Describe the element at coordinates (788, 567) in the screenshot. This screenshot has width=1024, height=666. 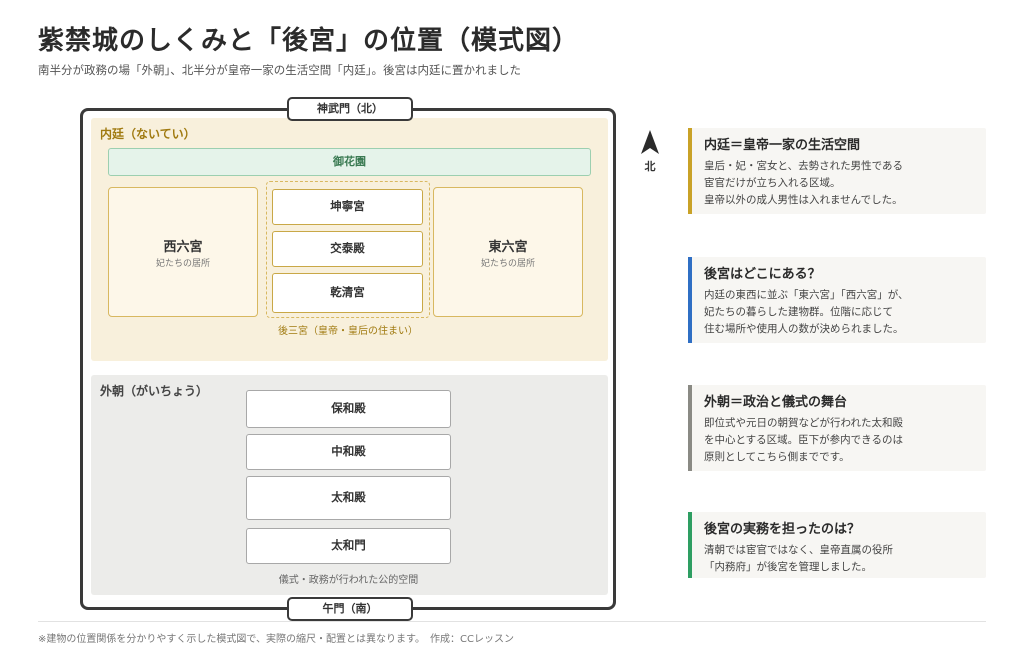
I see `note-line: 「内務府」が後宮を管理しました。` at that location.